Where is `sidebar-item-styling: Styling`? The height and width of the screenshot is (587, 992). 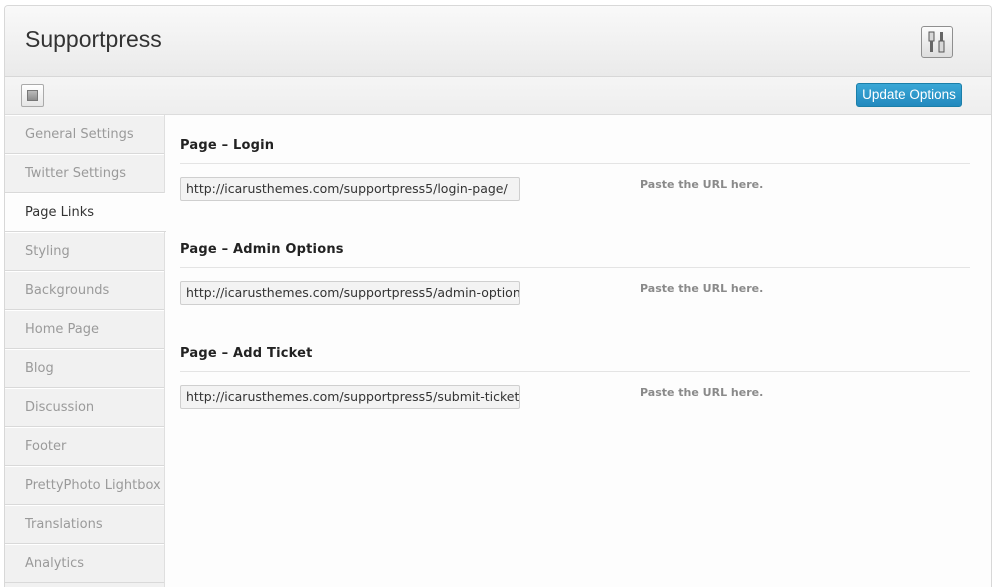 sidebar-item-styling: Styling is located at coordinates (84, 251).